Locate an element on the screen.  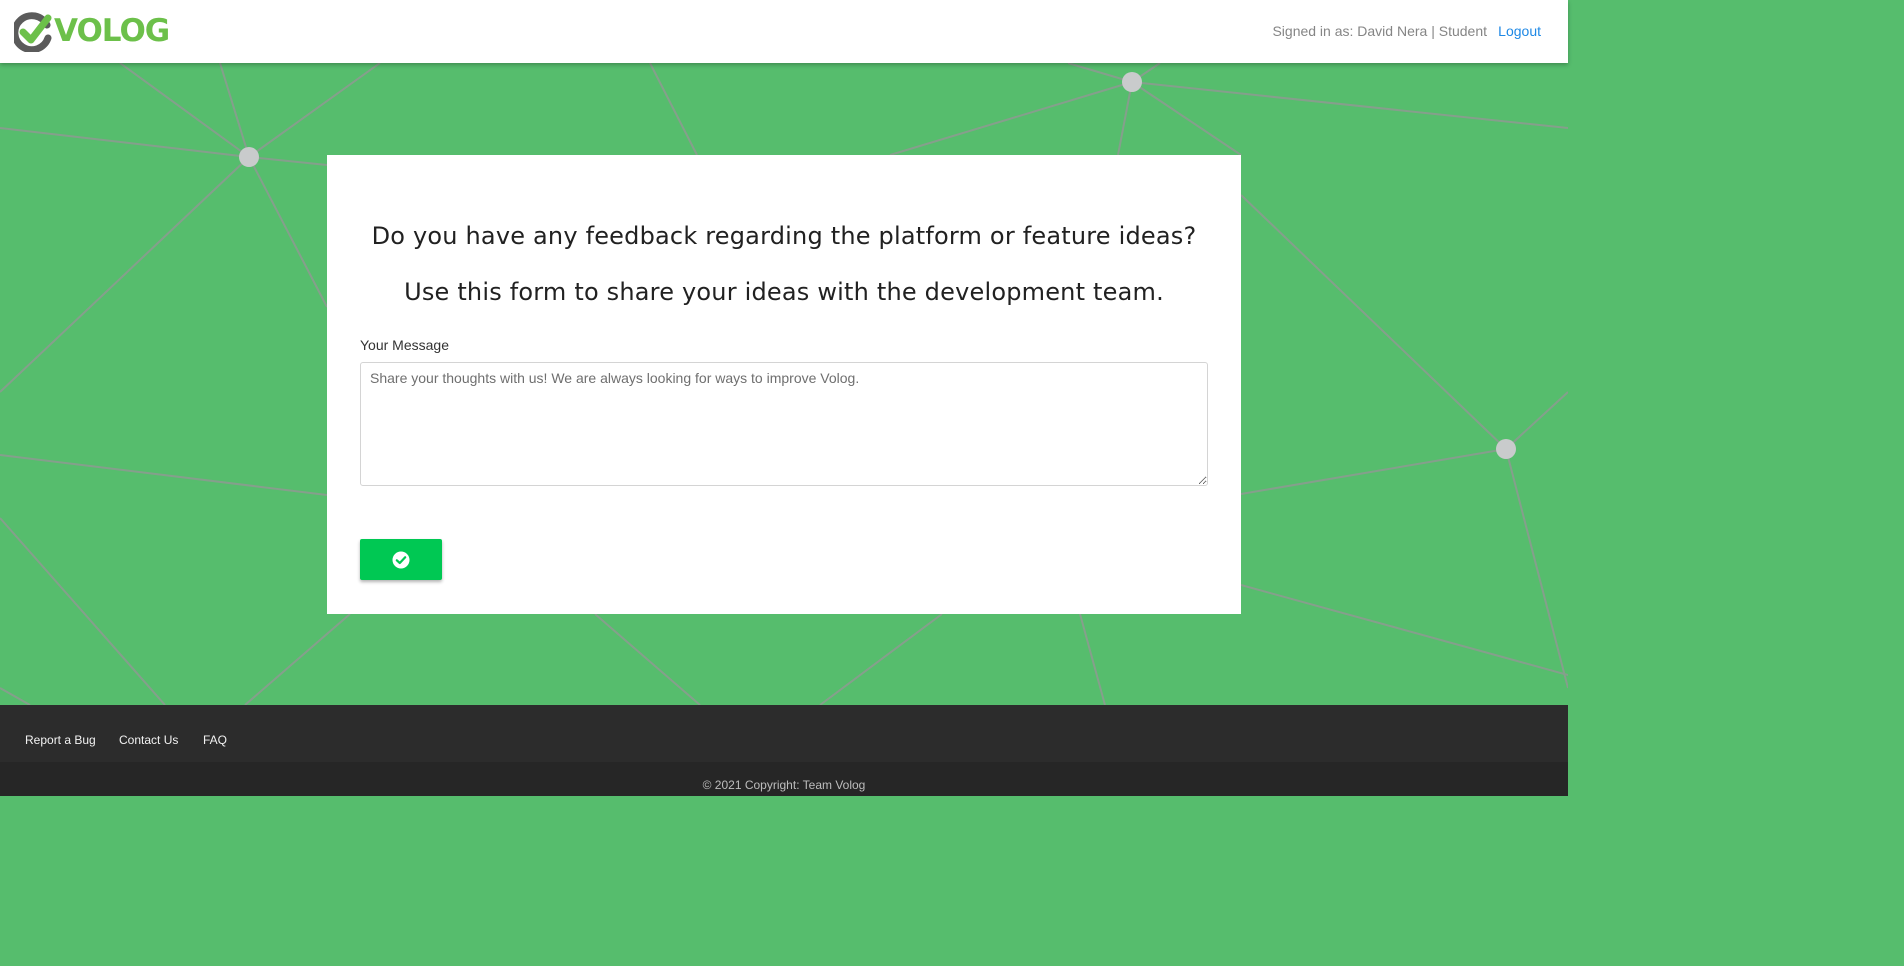
volog-logo: VOLOG is located at coordinates (90, 33).